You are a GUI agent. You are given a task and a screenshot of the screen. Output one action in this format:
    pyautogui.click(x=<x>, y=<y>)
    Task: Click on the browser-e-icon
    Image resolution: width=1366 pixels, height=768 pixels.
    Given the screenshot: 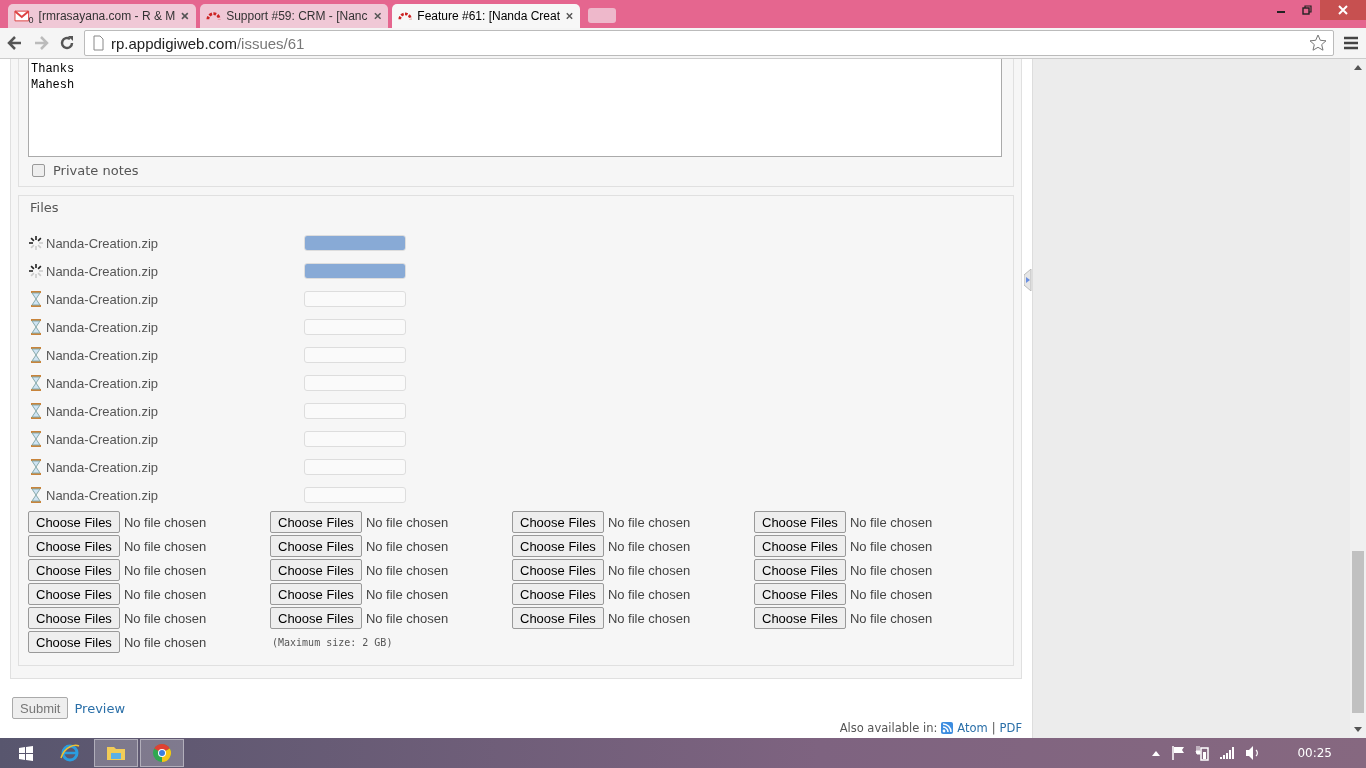 What is the action you would take?
    pyautogui.click(x=70, y=753)
    